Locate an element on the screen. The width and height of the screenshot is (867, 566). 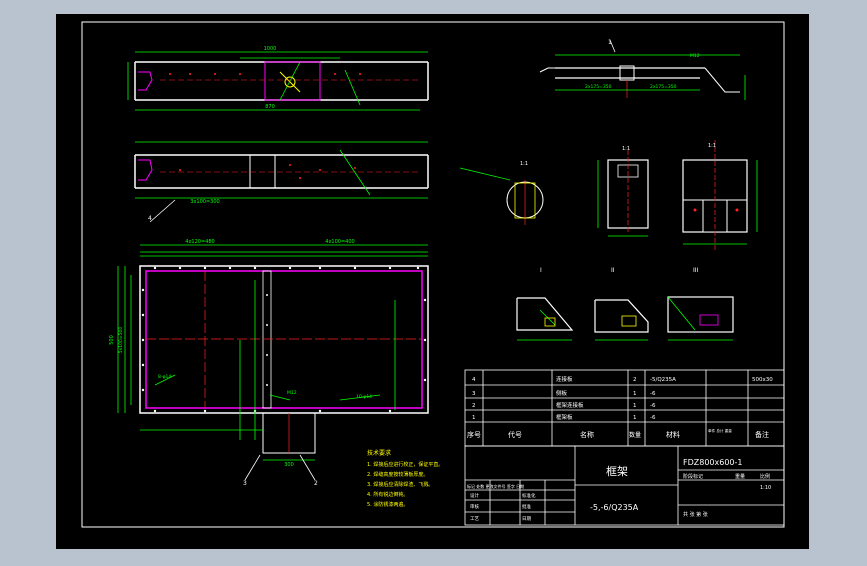
role-design: 设计 is located at coordinates (474, 495).